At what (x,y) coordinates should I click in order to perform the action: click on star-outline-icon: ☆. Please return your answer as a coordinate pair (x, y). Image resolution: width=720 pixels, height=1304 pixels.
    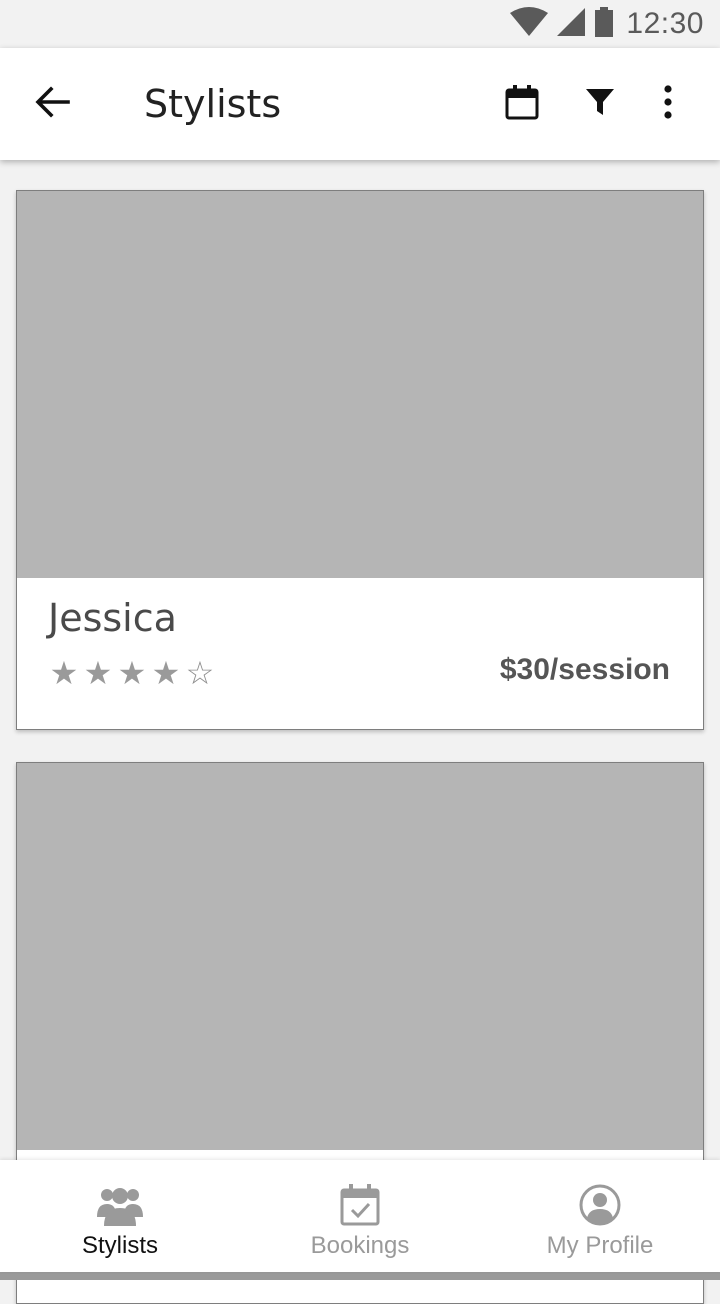
    Looking at the image, I should click on (200, 673).